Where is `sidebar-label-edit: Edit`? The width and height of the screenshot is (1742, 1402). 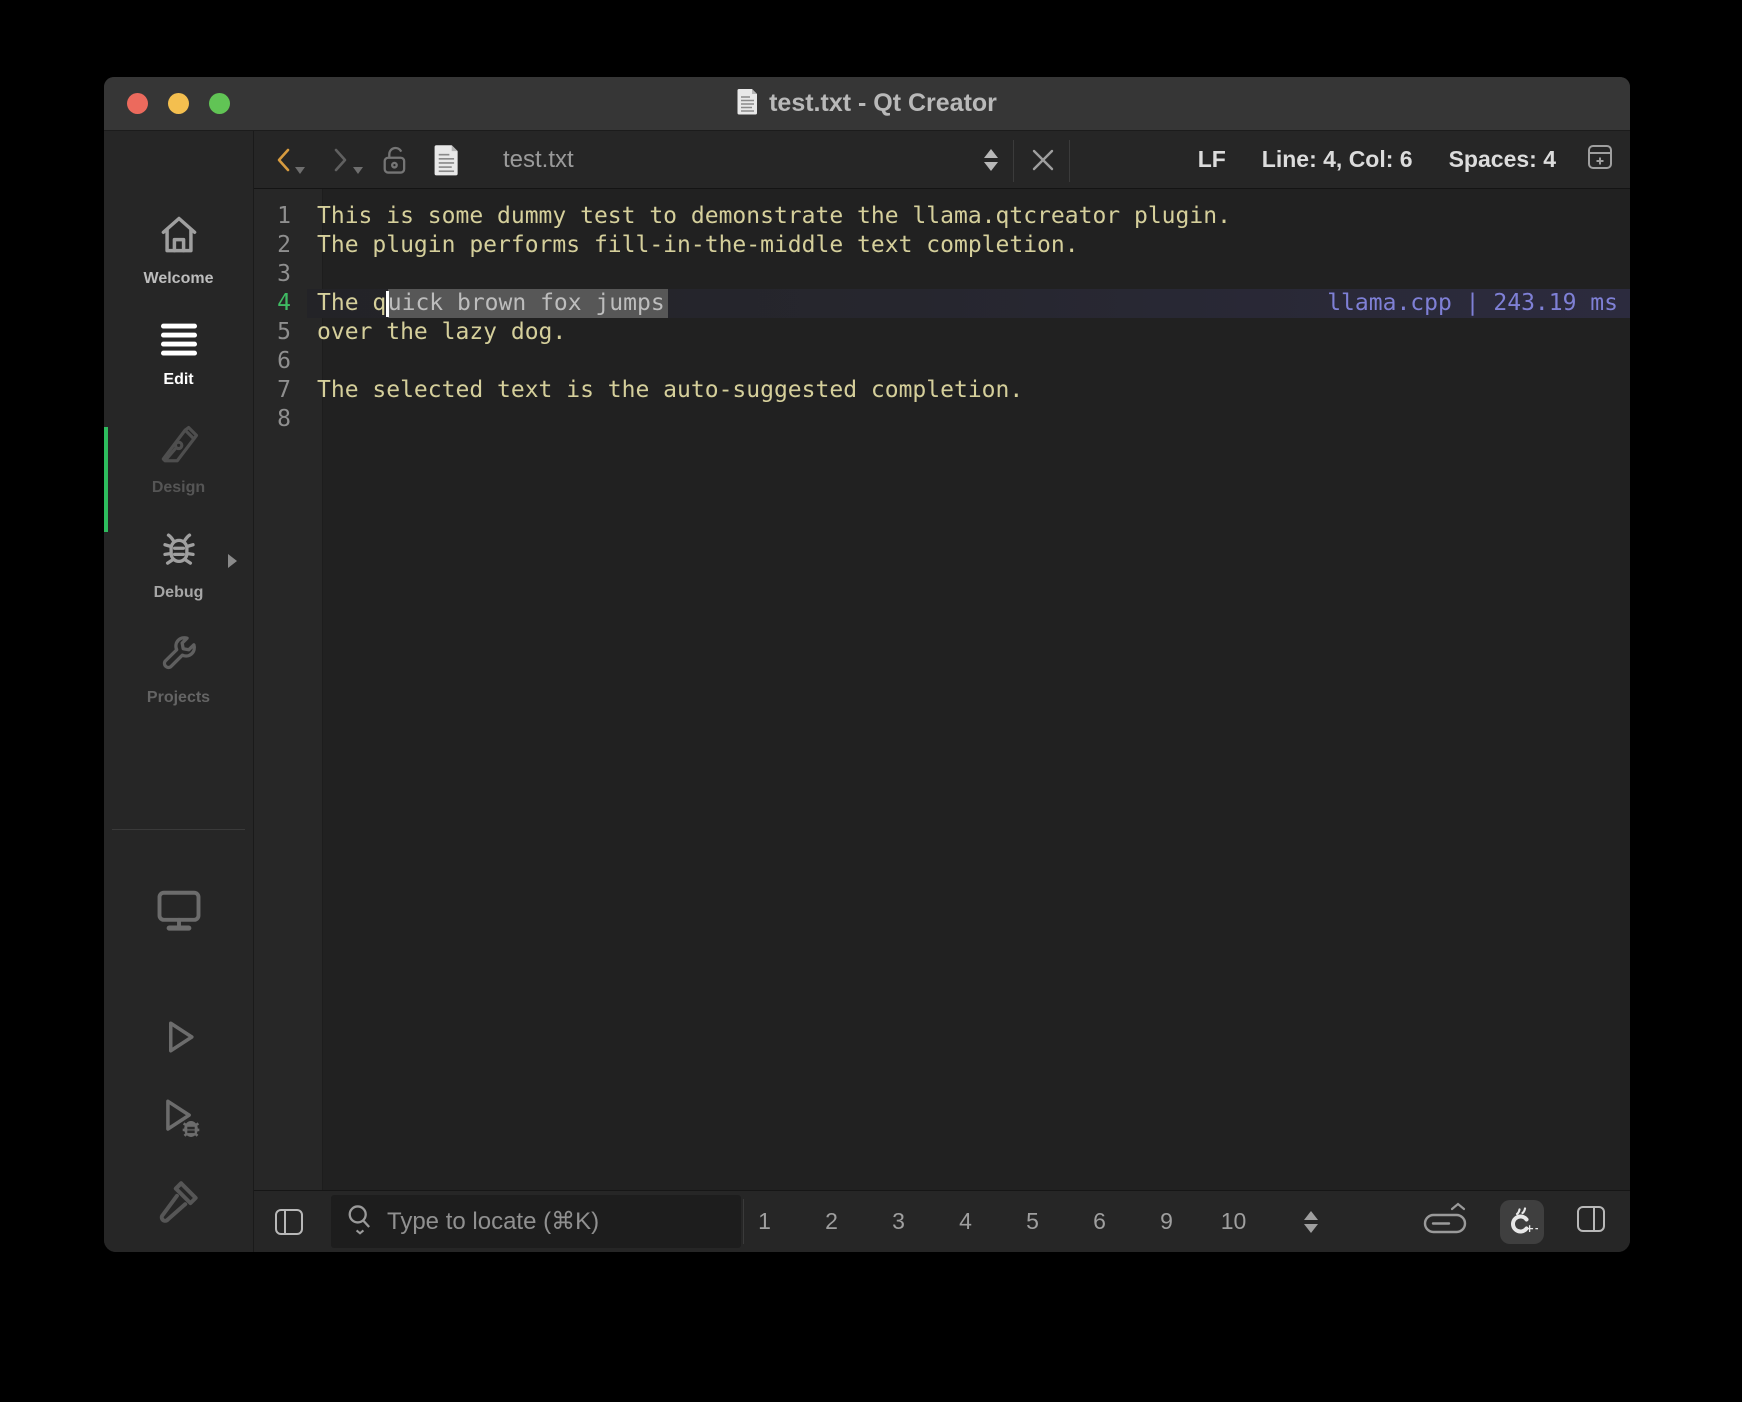
sidebar-label-edit: Edit is located at coordinates (178, 379).